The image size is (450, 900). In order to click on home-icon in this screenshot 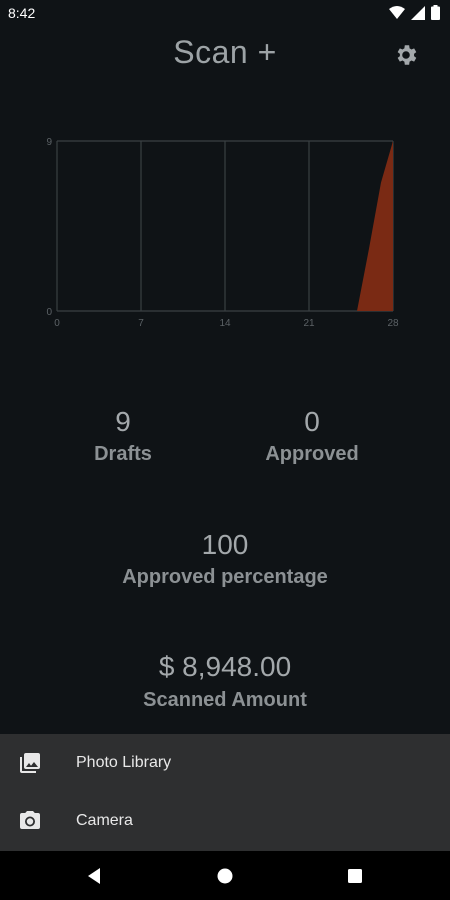, I will do `click(225, 876)`.